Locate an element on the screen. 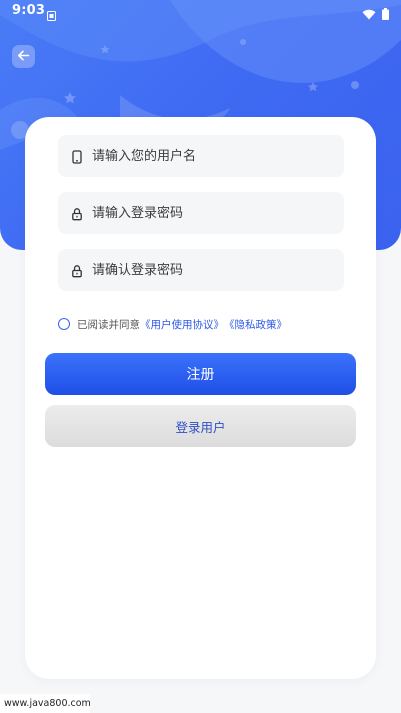 The width and height of the screenshot is (401, 713). register-button: 注册 is located at coordinates (200, 374).